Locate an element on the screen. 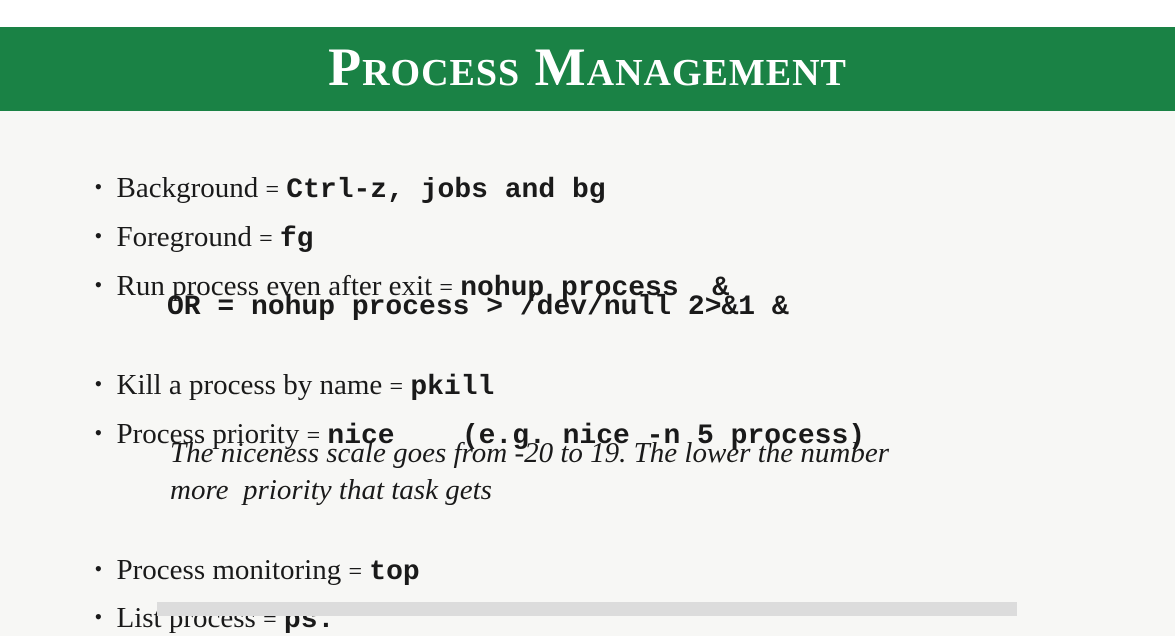  item-equals: = is located at coordinates (355, 572).